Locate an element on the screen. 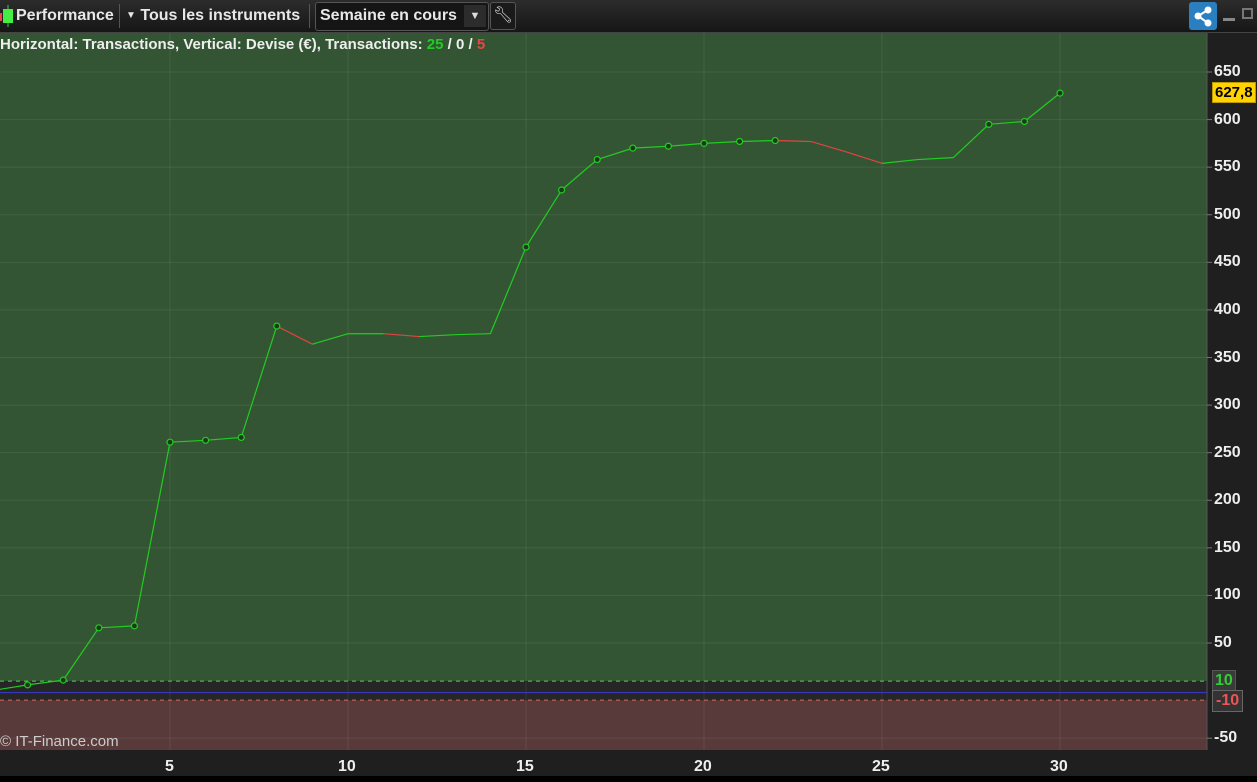  y-tick-label: 150 is located at coordinates (1227, 547).